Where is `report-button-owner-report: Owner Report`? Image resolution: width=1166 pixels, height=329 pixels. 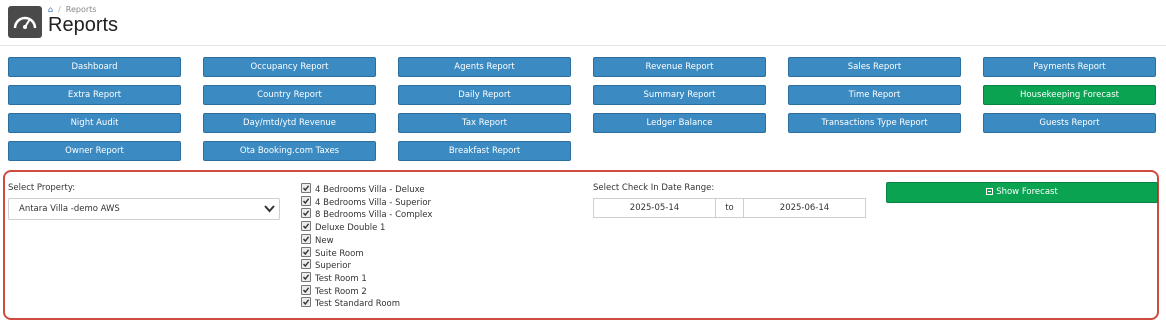
report-button-owner-report: Owner Report is located at coordinates (94, 151).